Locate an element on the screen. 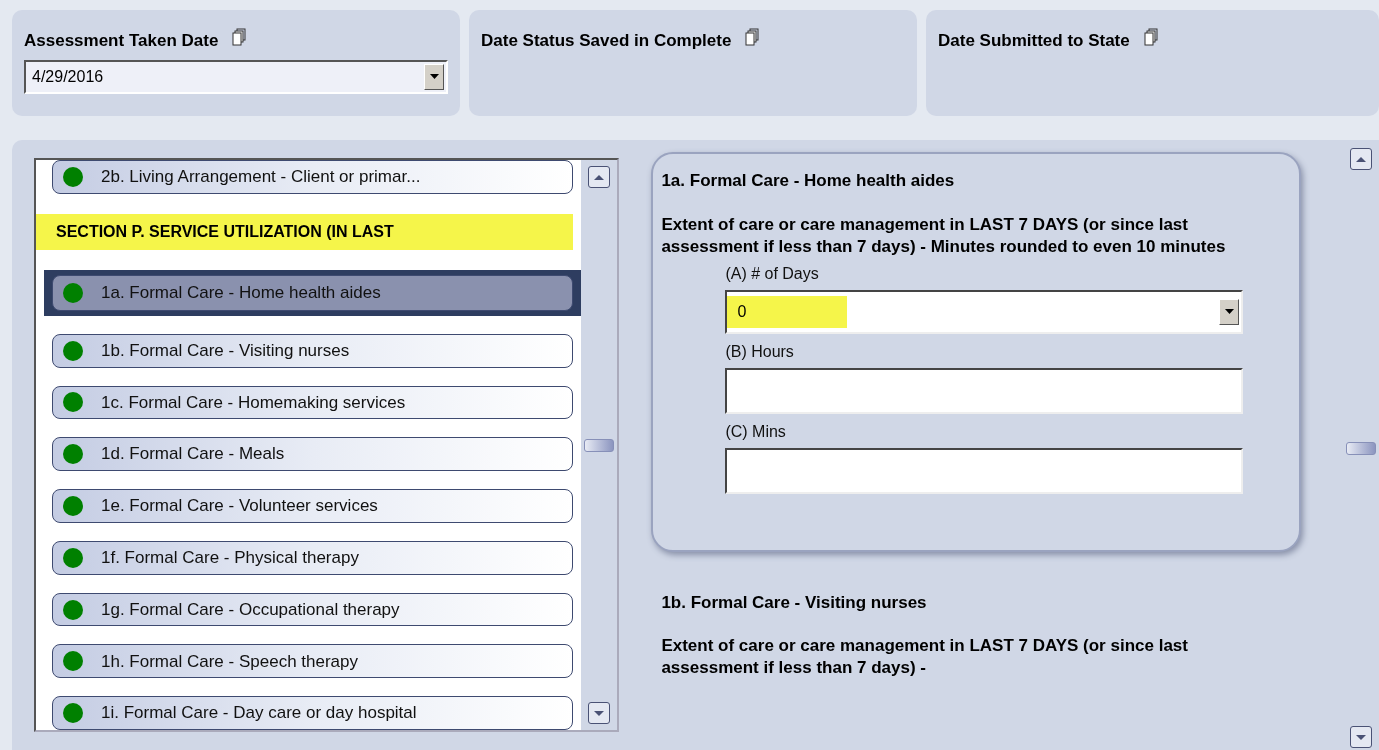  nav-item: 1i. Formal Care - Day care or day hospital is located at coordinates (313, 713).